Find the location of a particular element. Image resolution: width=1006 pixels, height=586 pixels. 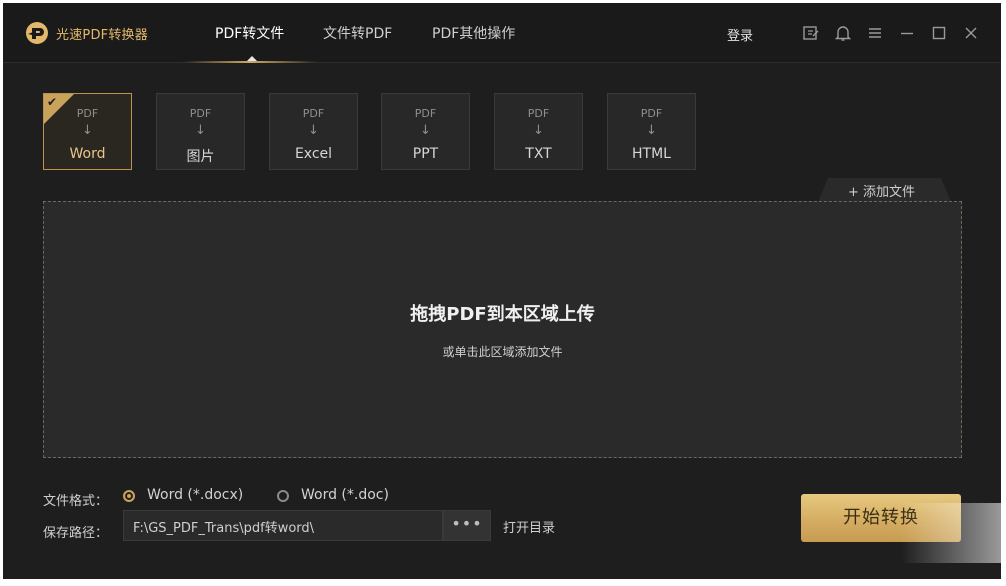

save-path-field: F:\GS_PDF_Trans\pdf转word\ is located at coordinates (283, 525).